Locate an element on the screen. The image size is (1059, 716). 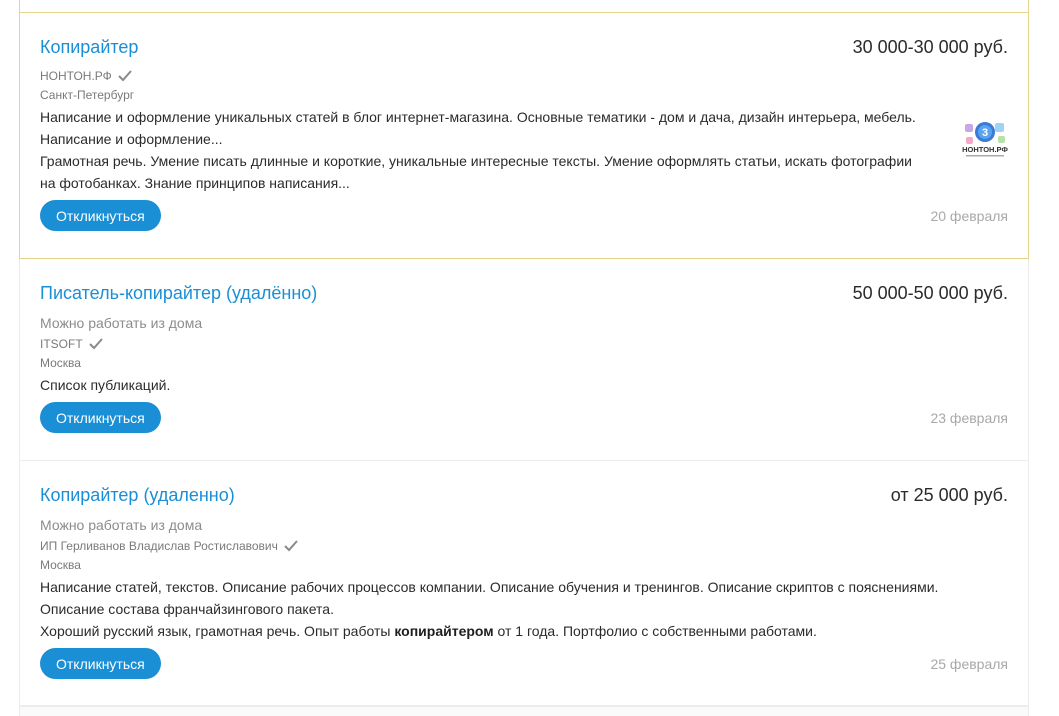
description-line: Список публикаций. is located at coordinates (105, 385).